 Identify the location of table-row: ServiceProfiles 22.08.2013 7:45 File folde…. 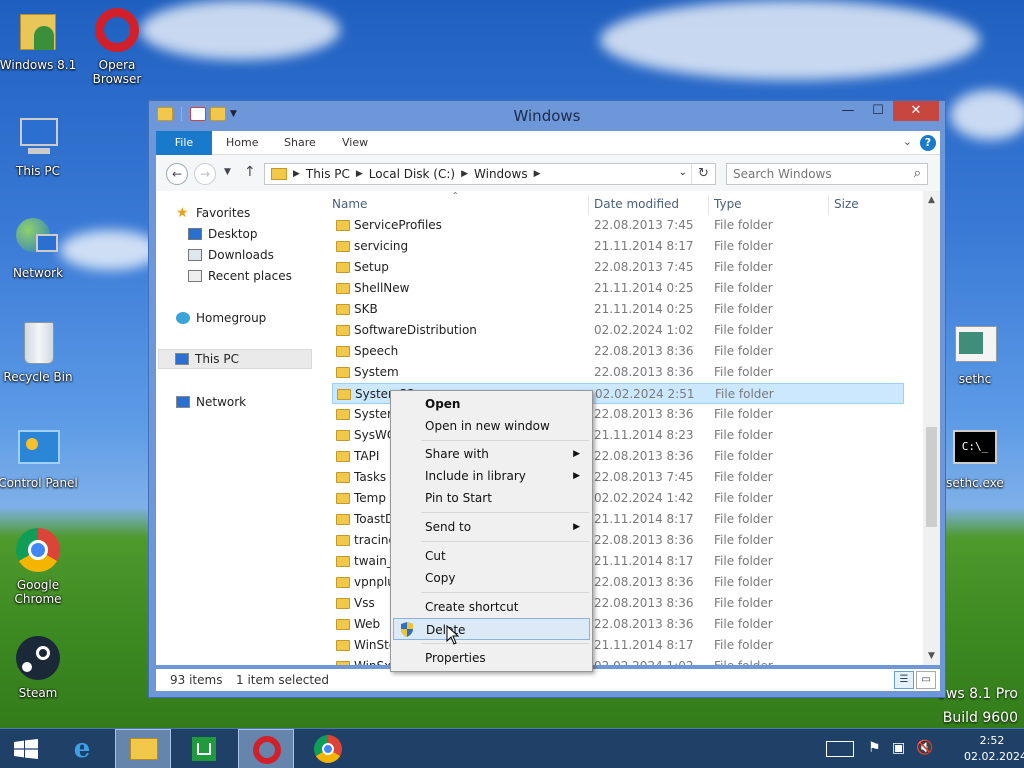
(618, 225).